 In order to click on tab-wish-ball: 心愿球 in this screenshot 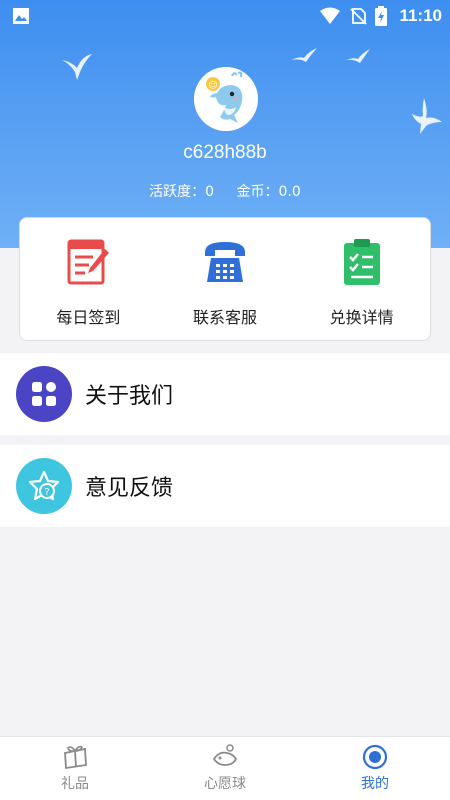, I will do `click(225, 768)`.